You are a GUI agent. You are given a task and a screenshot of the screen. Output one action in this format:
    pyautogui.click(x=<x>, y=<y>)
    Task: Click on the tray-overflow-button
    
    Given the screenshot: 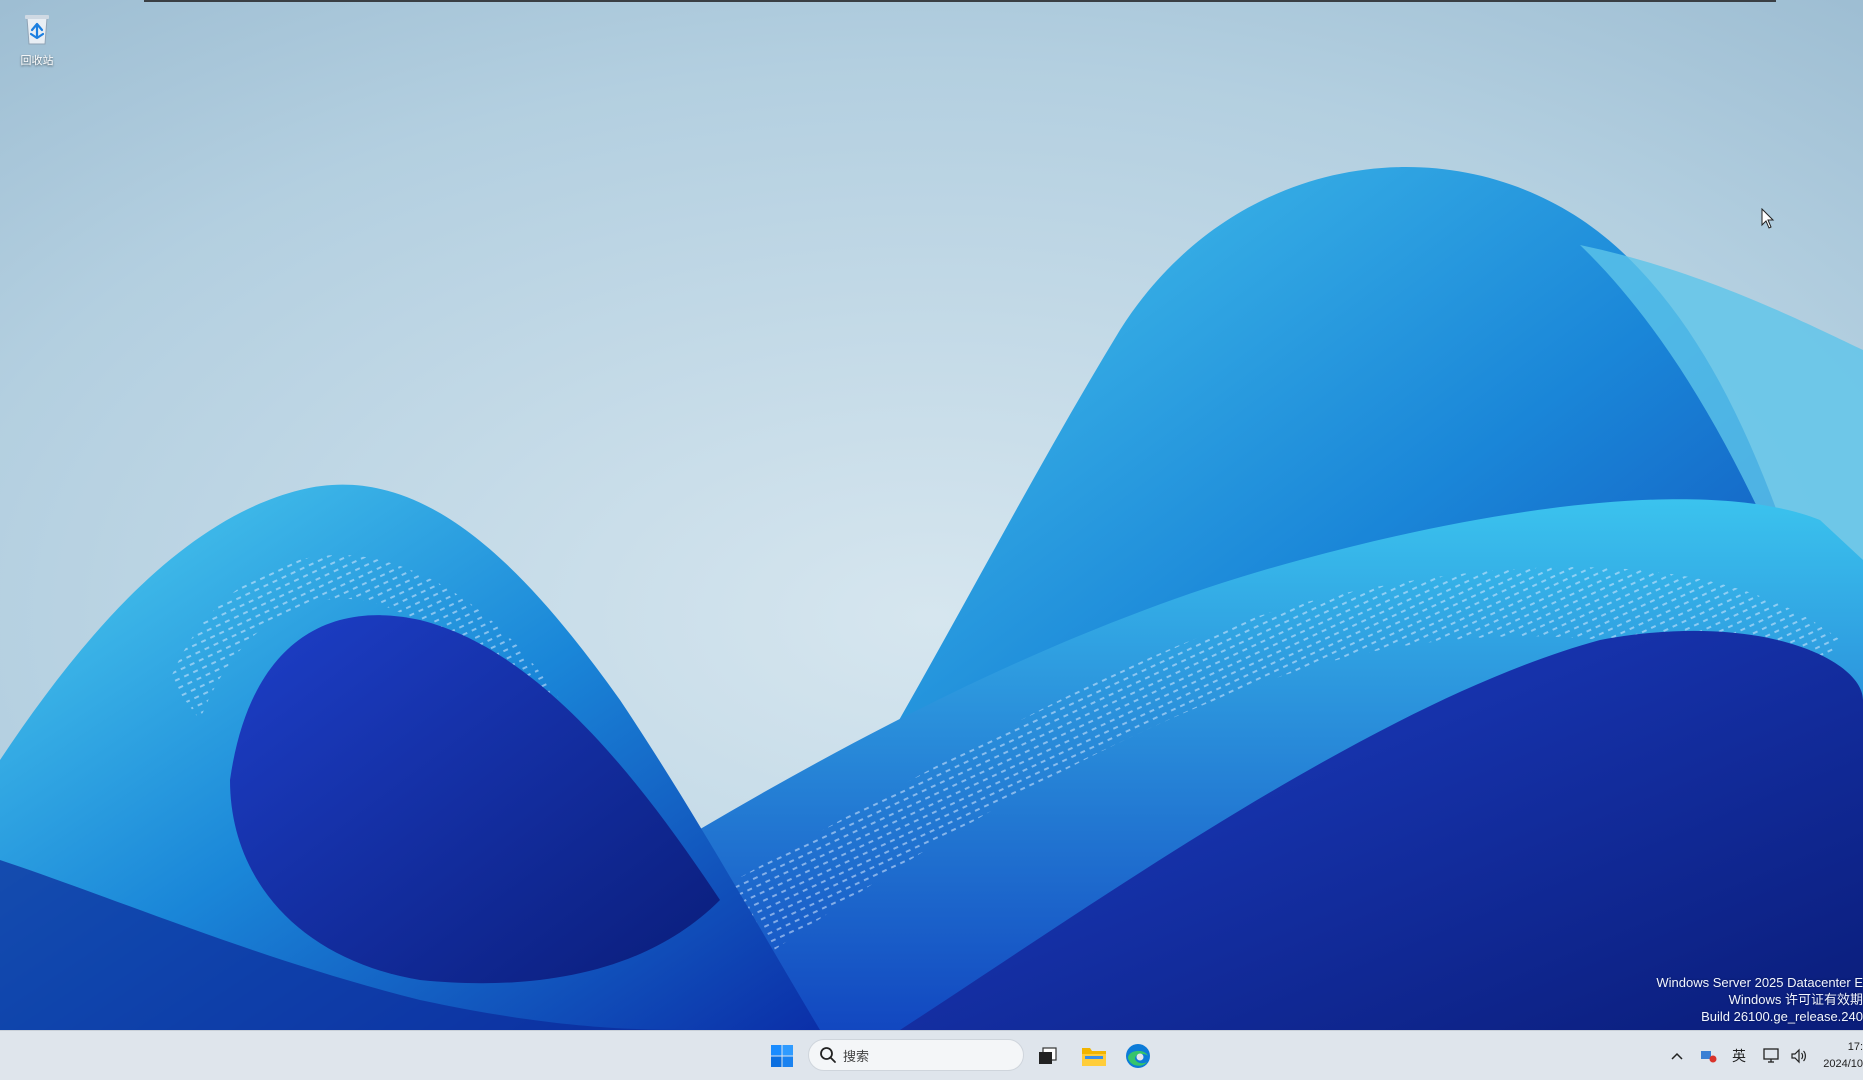 What is the action you would take?
    pyautogui.click(x=1677, y=1055)
    